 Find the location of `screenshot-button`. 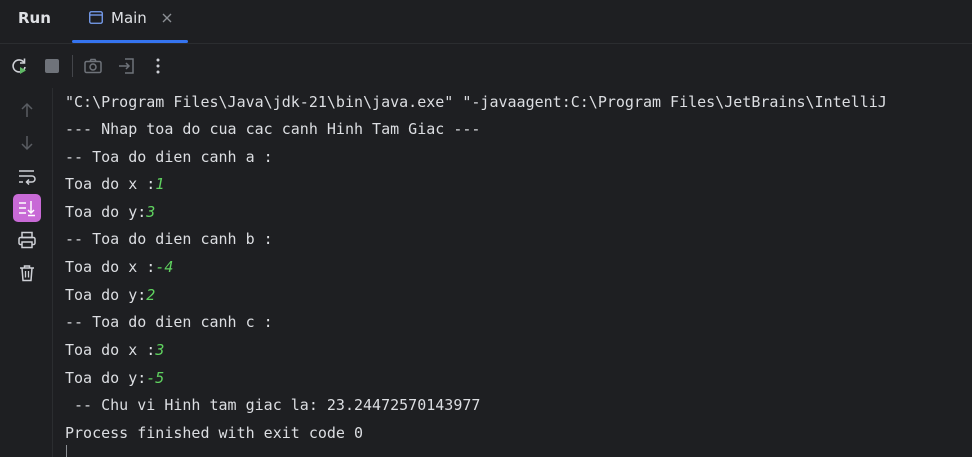

screenshot-button is located at coordinates (93, 66).